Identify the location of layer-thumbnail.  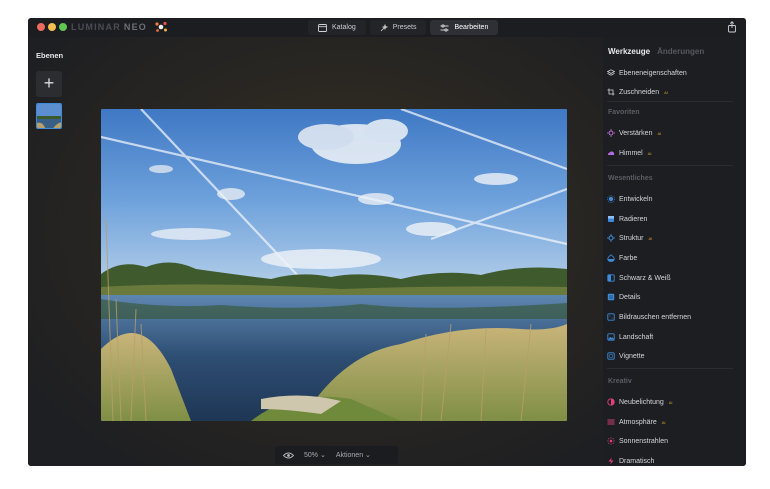
(49, 116).